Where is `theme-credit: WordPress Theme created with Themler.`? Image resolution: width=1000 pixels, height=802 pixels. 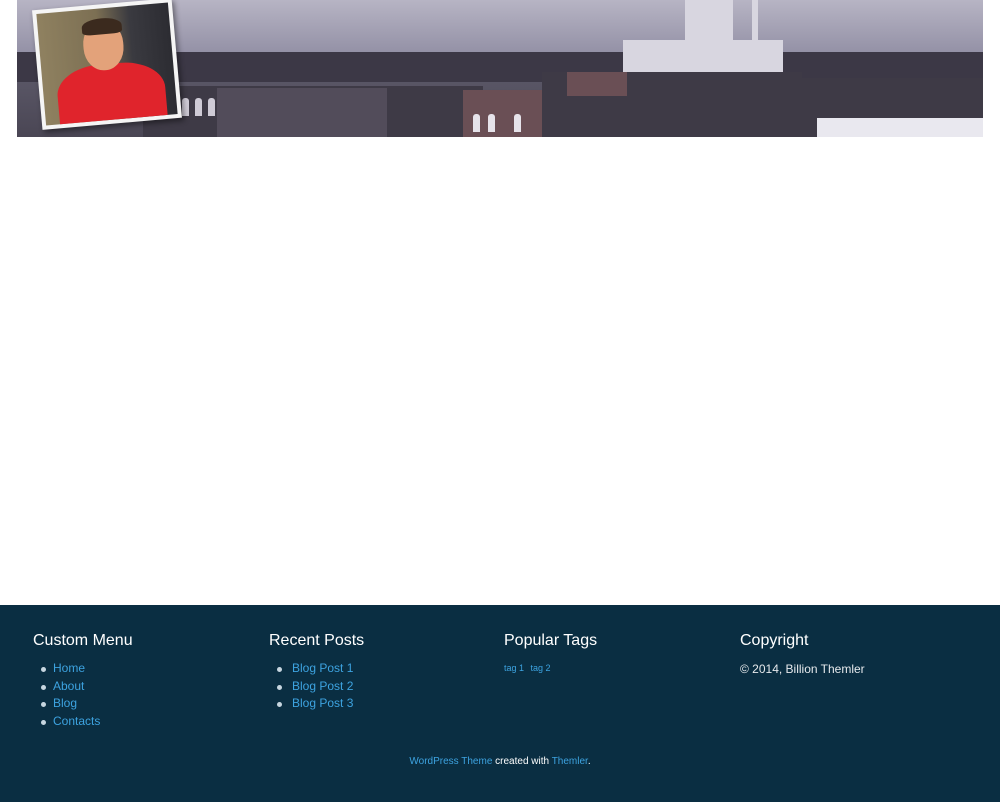 theme-credit: WordPress Theme created with Themler. is located at coordinates (500, 761).